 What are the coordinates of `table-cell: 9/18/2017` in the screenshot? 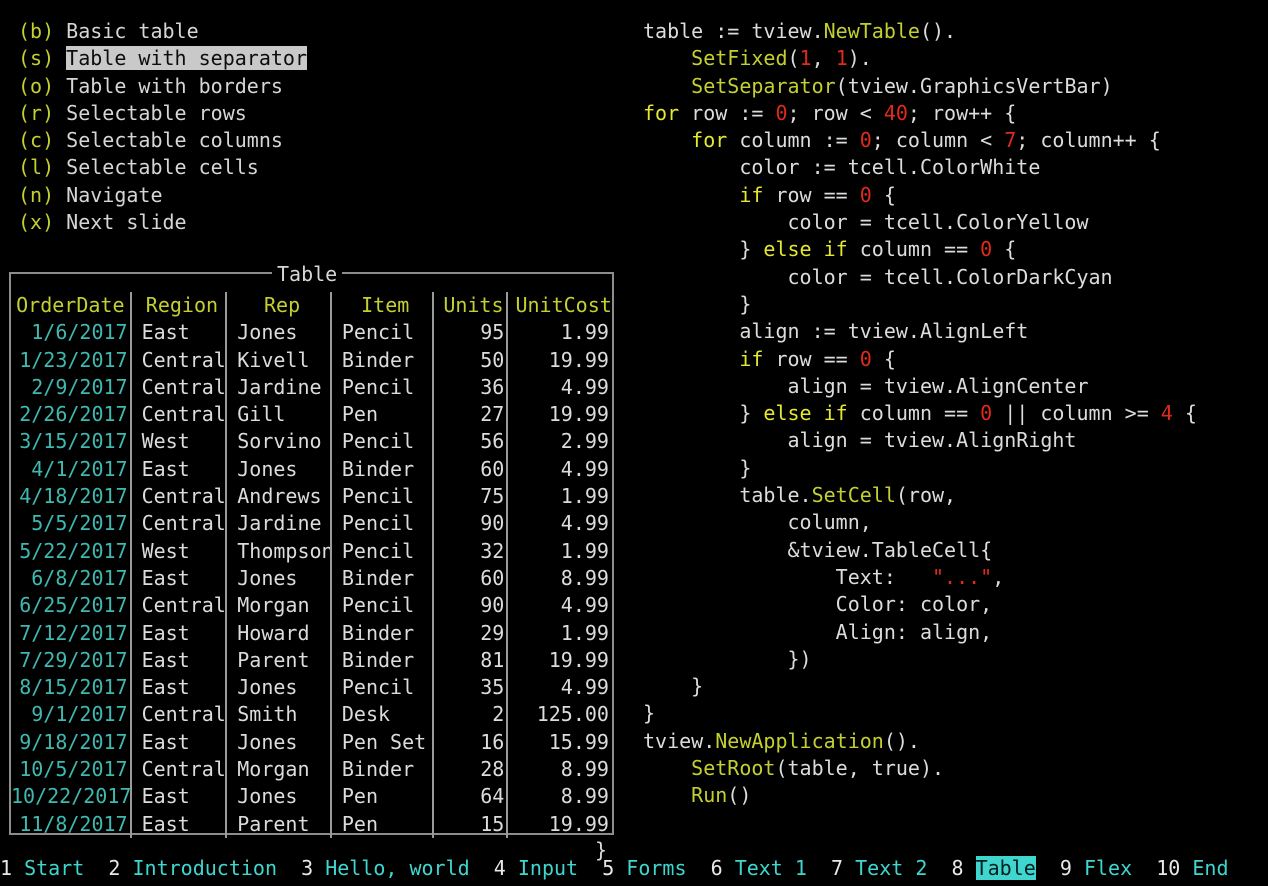 It's located at (70, 742).